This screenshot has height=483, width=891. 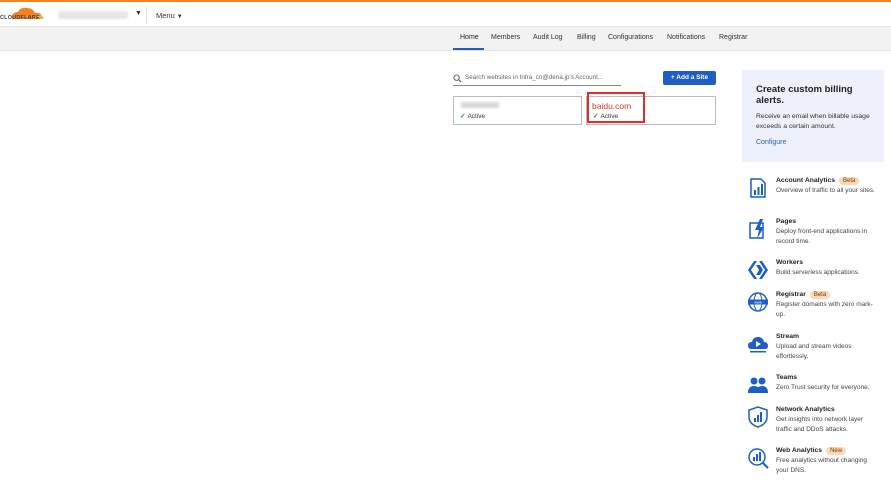 What do you see at coordinates (806, 180) in the screenshot?
I see `product-title: Account Analytics` at bounding box center [806, 180].